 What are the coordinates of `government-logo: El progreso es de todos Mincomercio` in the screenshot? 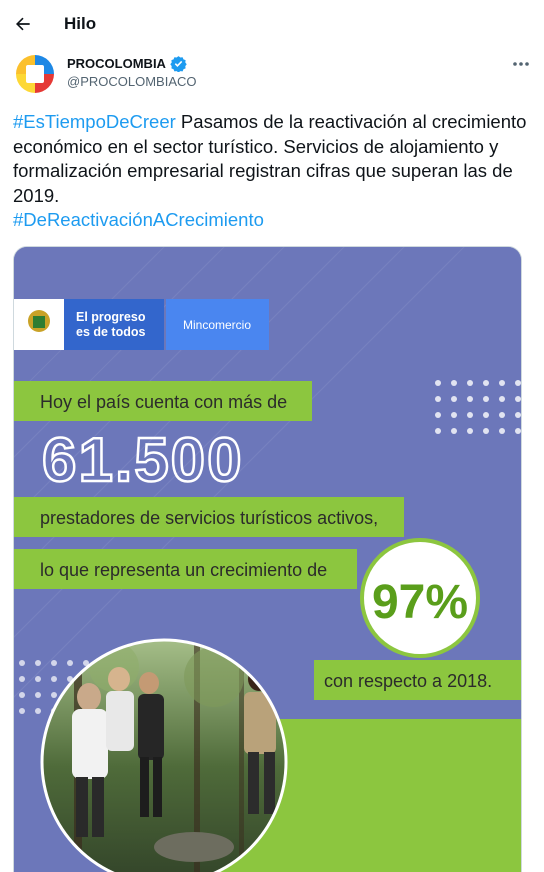 It's located at (141, 324).